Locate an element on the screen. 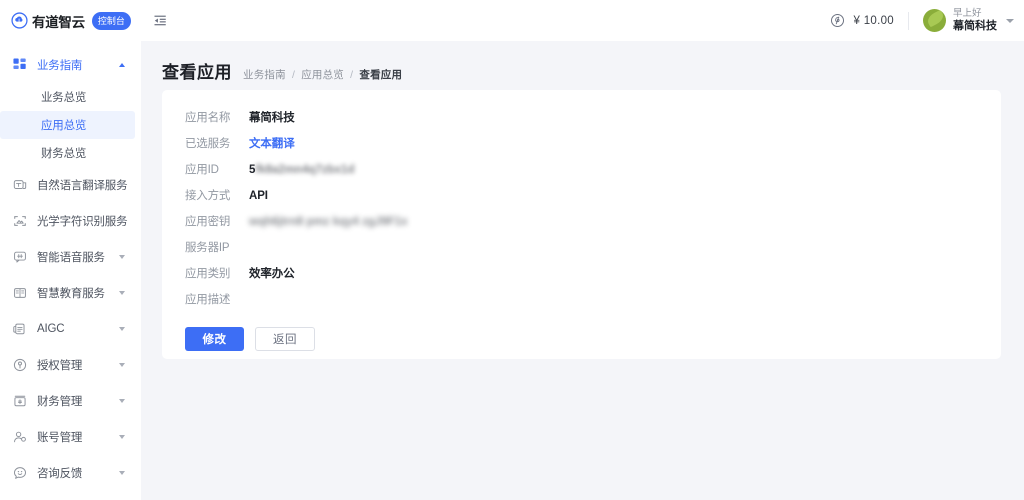 The height and width of the screenshot is (500, 1024). user-account-icon is located at coordinates (20, 437).